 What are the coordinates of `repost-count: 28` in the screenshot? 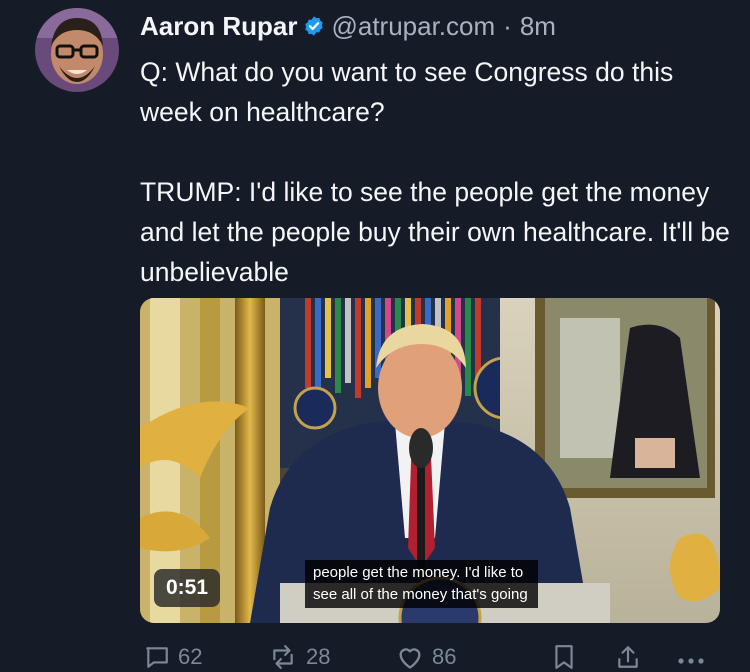 It's located at (318, 656).